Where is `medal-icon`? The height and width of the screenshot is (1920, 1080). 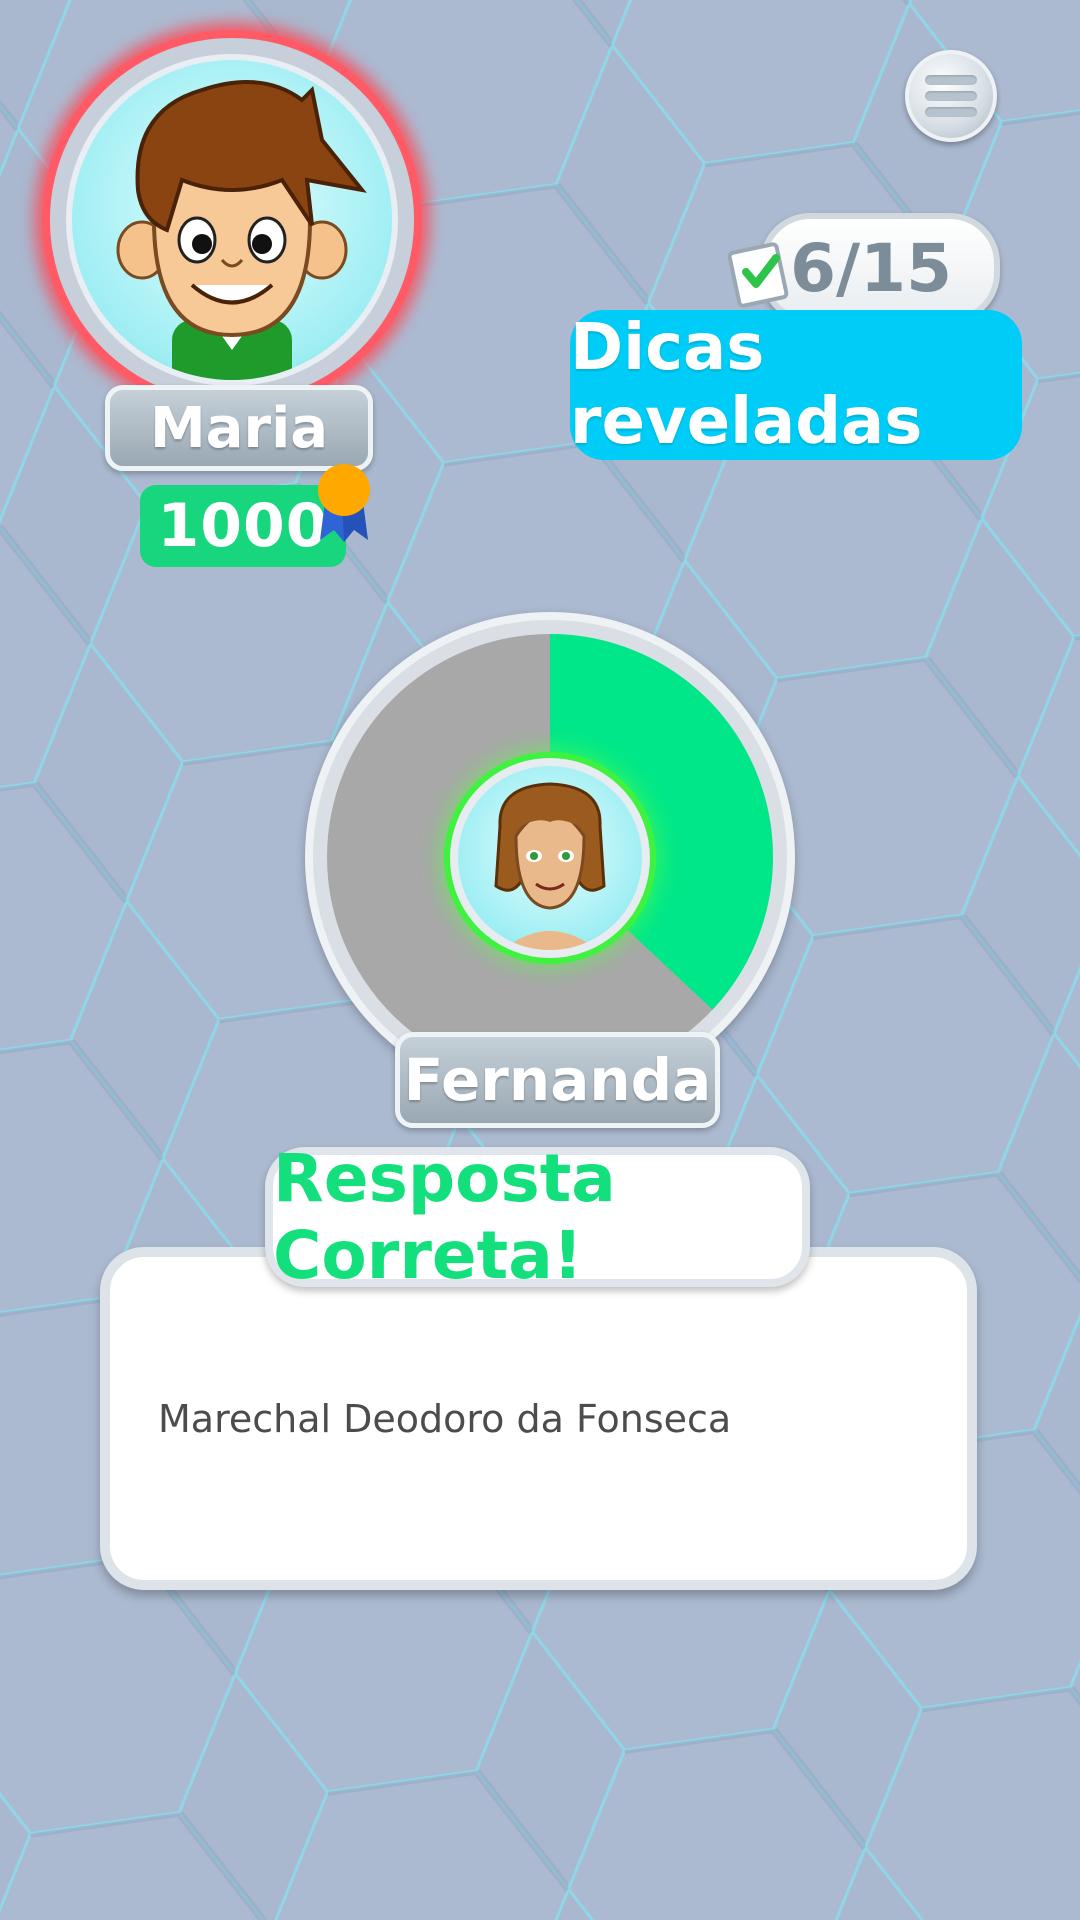
medal-icon is located at coordinates (344, 503).